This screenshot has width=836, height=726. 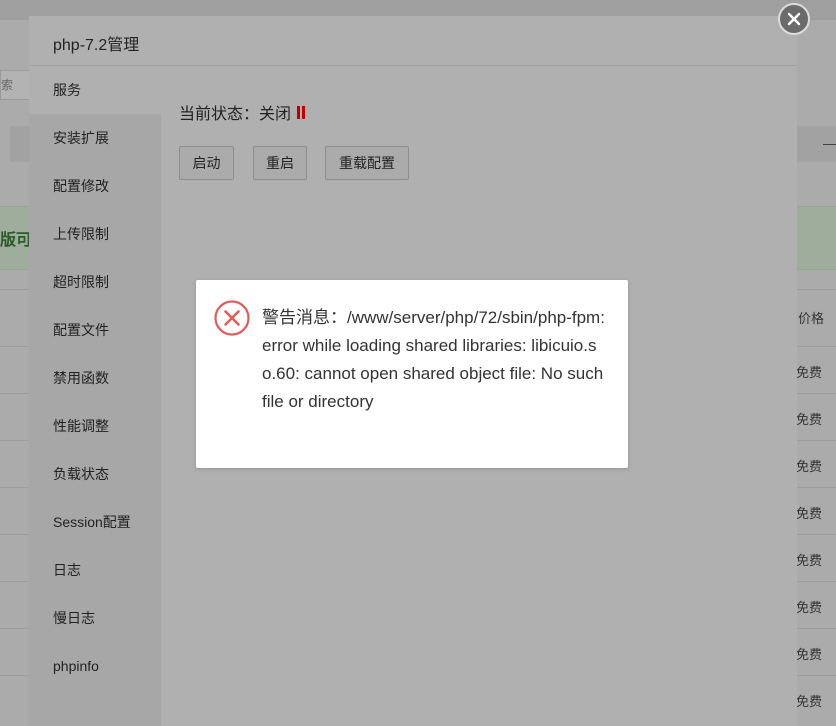 I want to click on sidebar-item-log: 日志, so click(x=95, y=570).